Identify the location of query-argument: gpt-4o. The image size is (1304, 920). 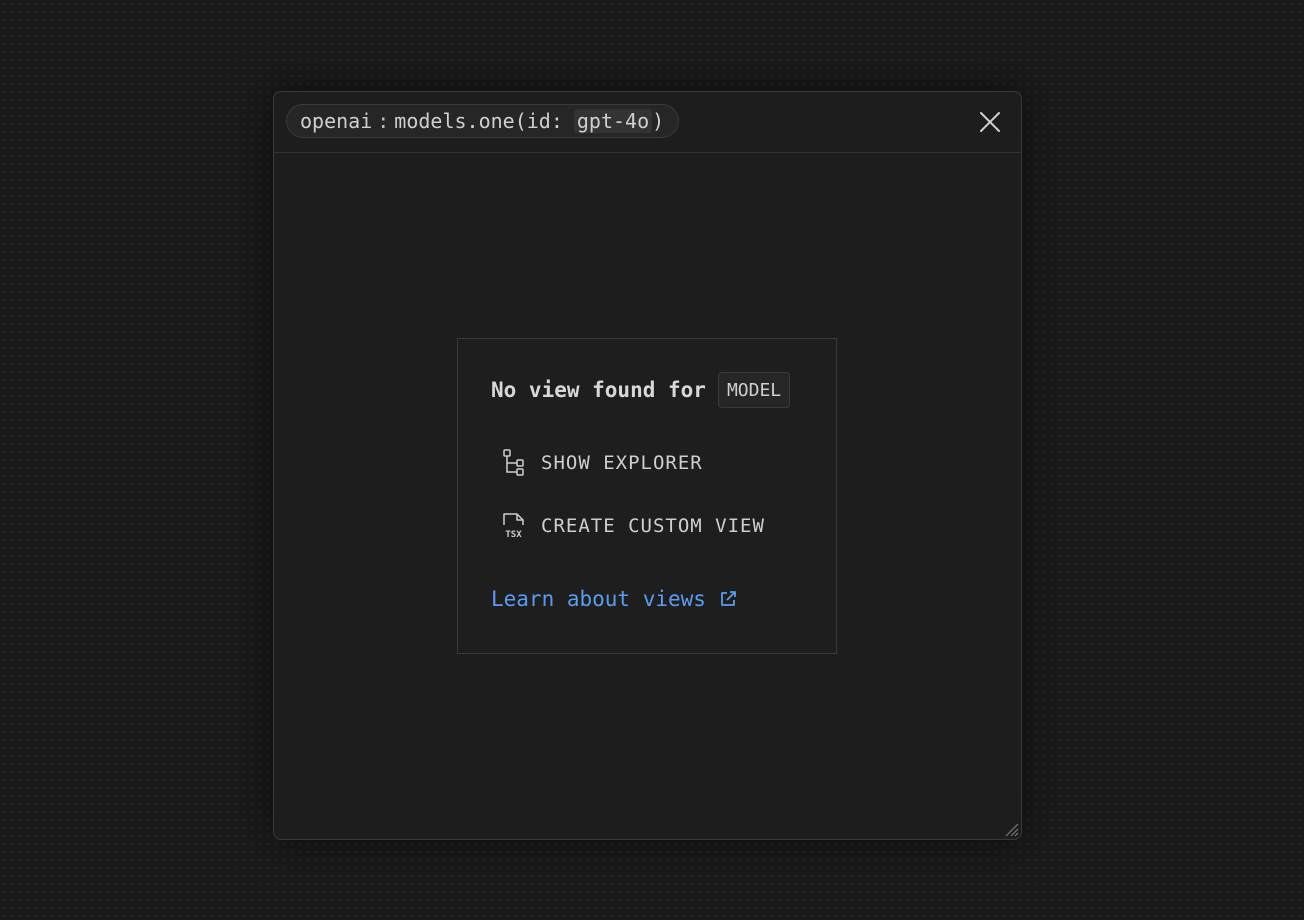
(613, 121).